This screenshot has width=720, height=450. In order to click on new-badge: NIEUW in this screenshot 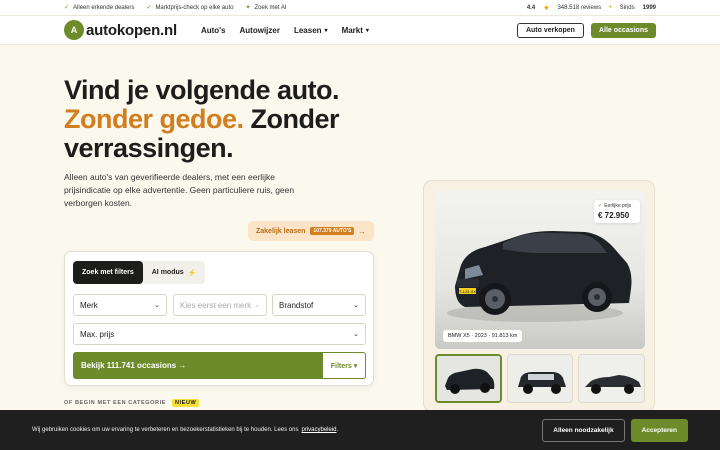, I will do `click(185, 403)`.